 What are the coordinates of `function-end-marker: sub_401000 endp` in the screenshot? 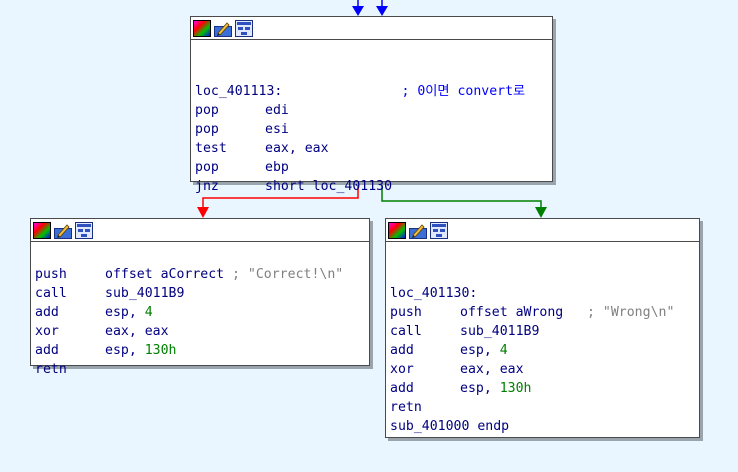 It's located at (450, 426).